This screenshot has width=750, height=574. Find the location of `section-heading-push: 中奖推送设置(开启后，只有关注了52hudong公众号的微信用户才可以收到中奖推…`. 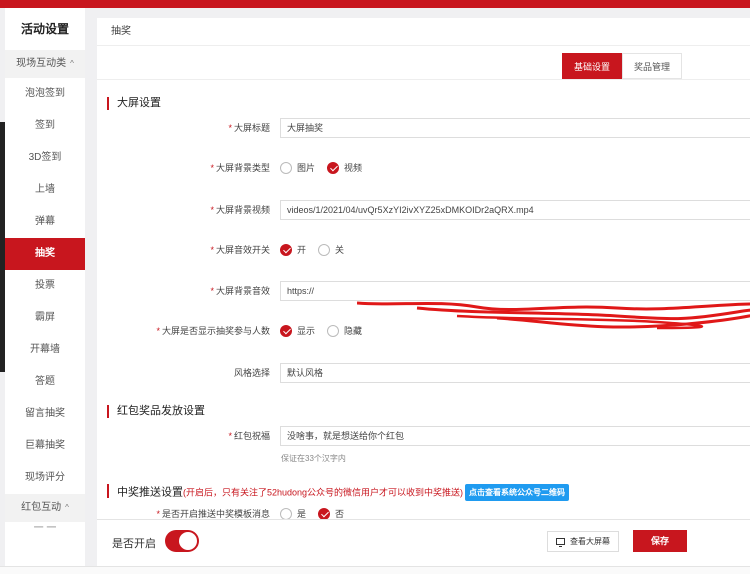

section-heading-push: 中奖推送设置(开启后，只有关注了52hudong公众号的微信用户才可以收到中奖推… is located at coordinates (338, 492).